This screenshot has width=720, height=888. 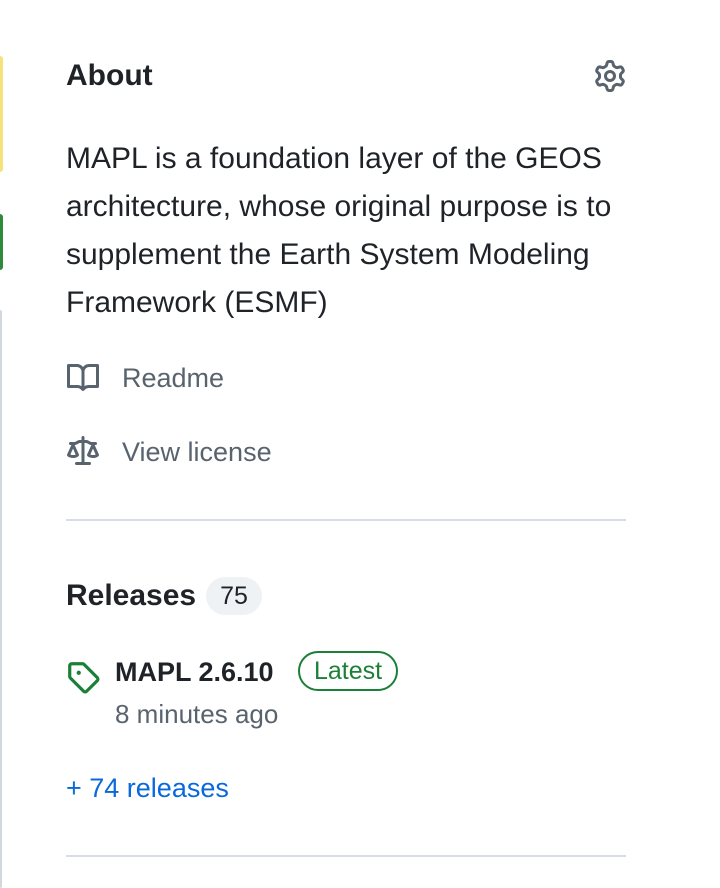 What do you see at coordinates (173, 377) in the screenshot?
I see `readme-label: Readme` at bounding box center [173, 377].